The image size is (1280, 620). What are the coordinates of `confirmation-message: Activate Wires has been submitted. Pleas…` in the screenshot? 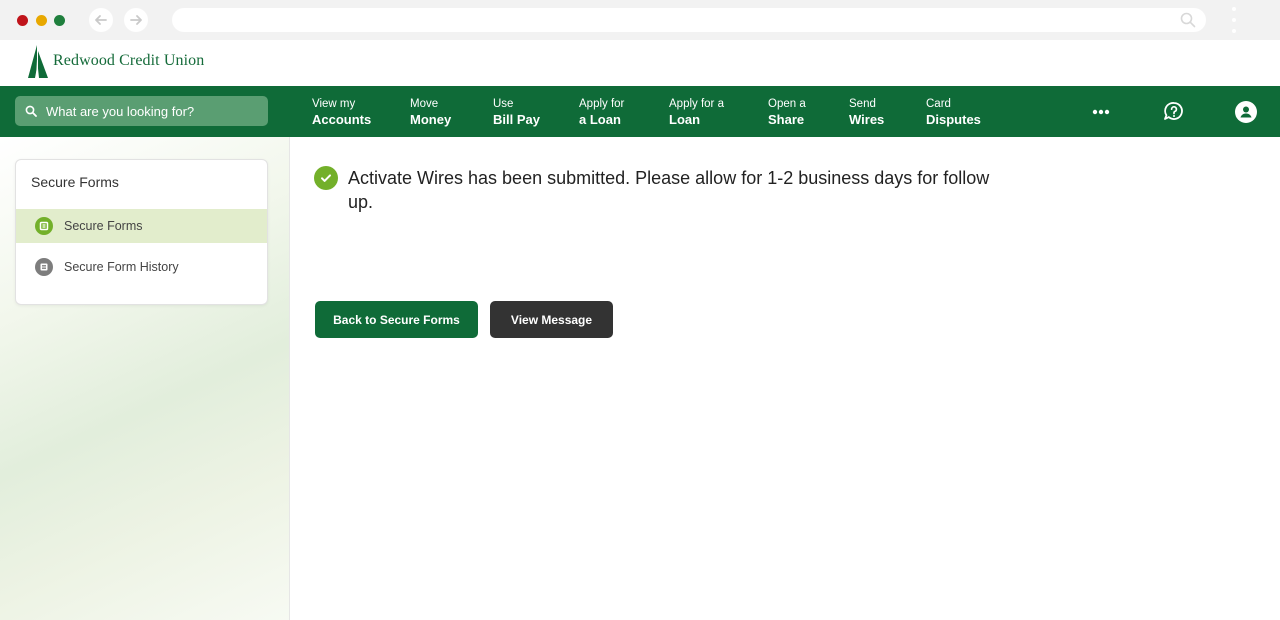 It's located at (669, 190).